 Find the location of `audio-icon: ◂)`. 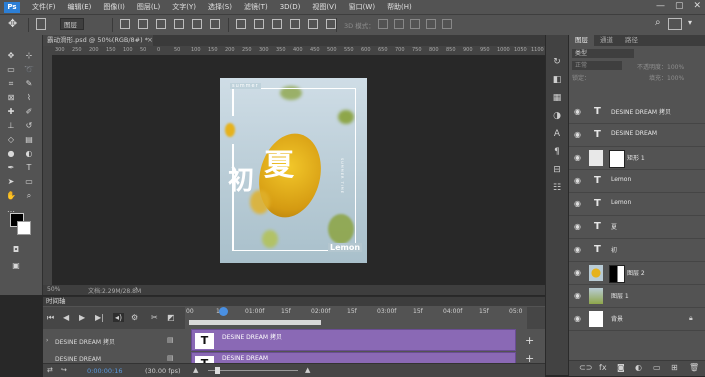

audio-icon: ◂) is located at coordinates (119, 317).